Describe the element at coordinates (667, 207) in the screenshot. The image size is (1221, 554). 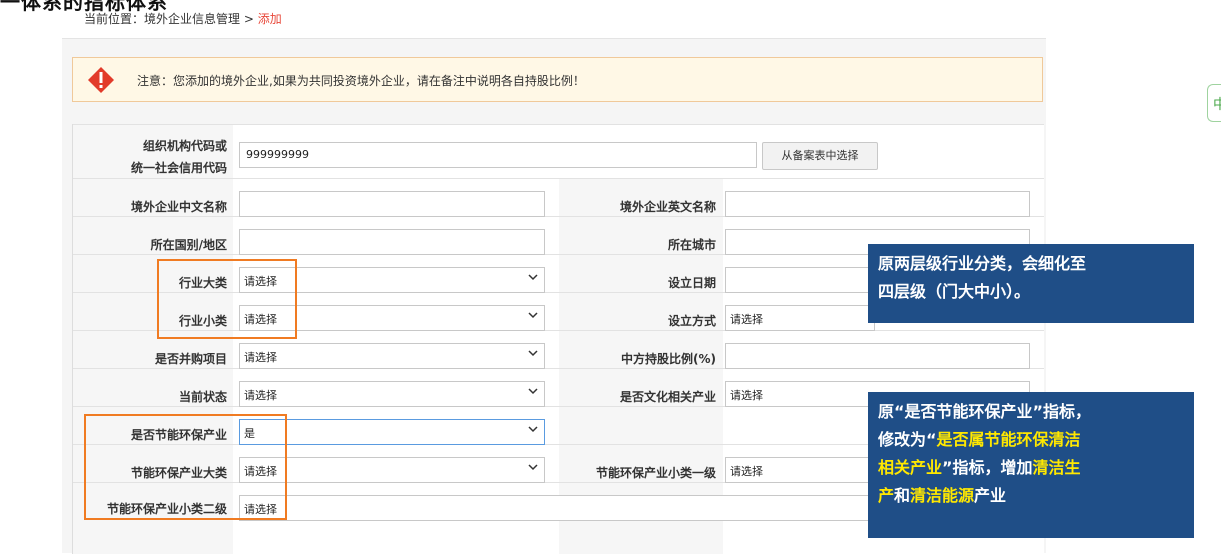
I see `en-name-label: 境外企业英文名称` at that location.